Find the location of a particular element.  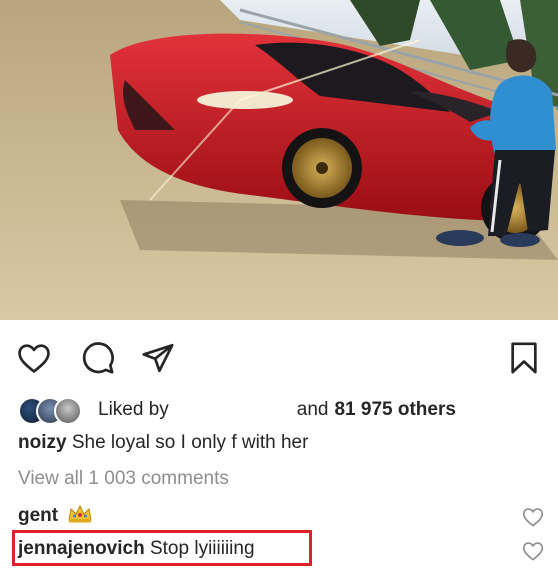

post-caption: noizy She loyal so I only f with her is located at coordinates (163, 443).